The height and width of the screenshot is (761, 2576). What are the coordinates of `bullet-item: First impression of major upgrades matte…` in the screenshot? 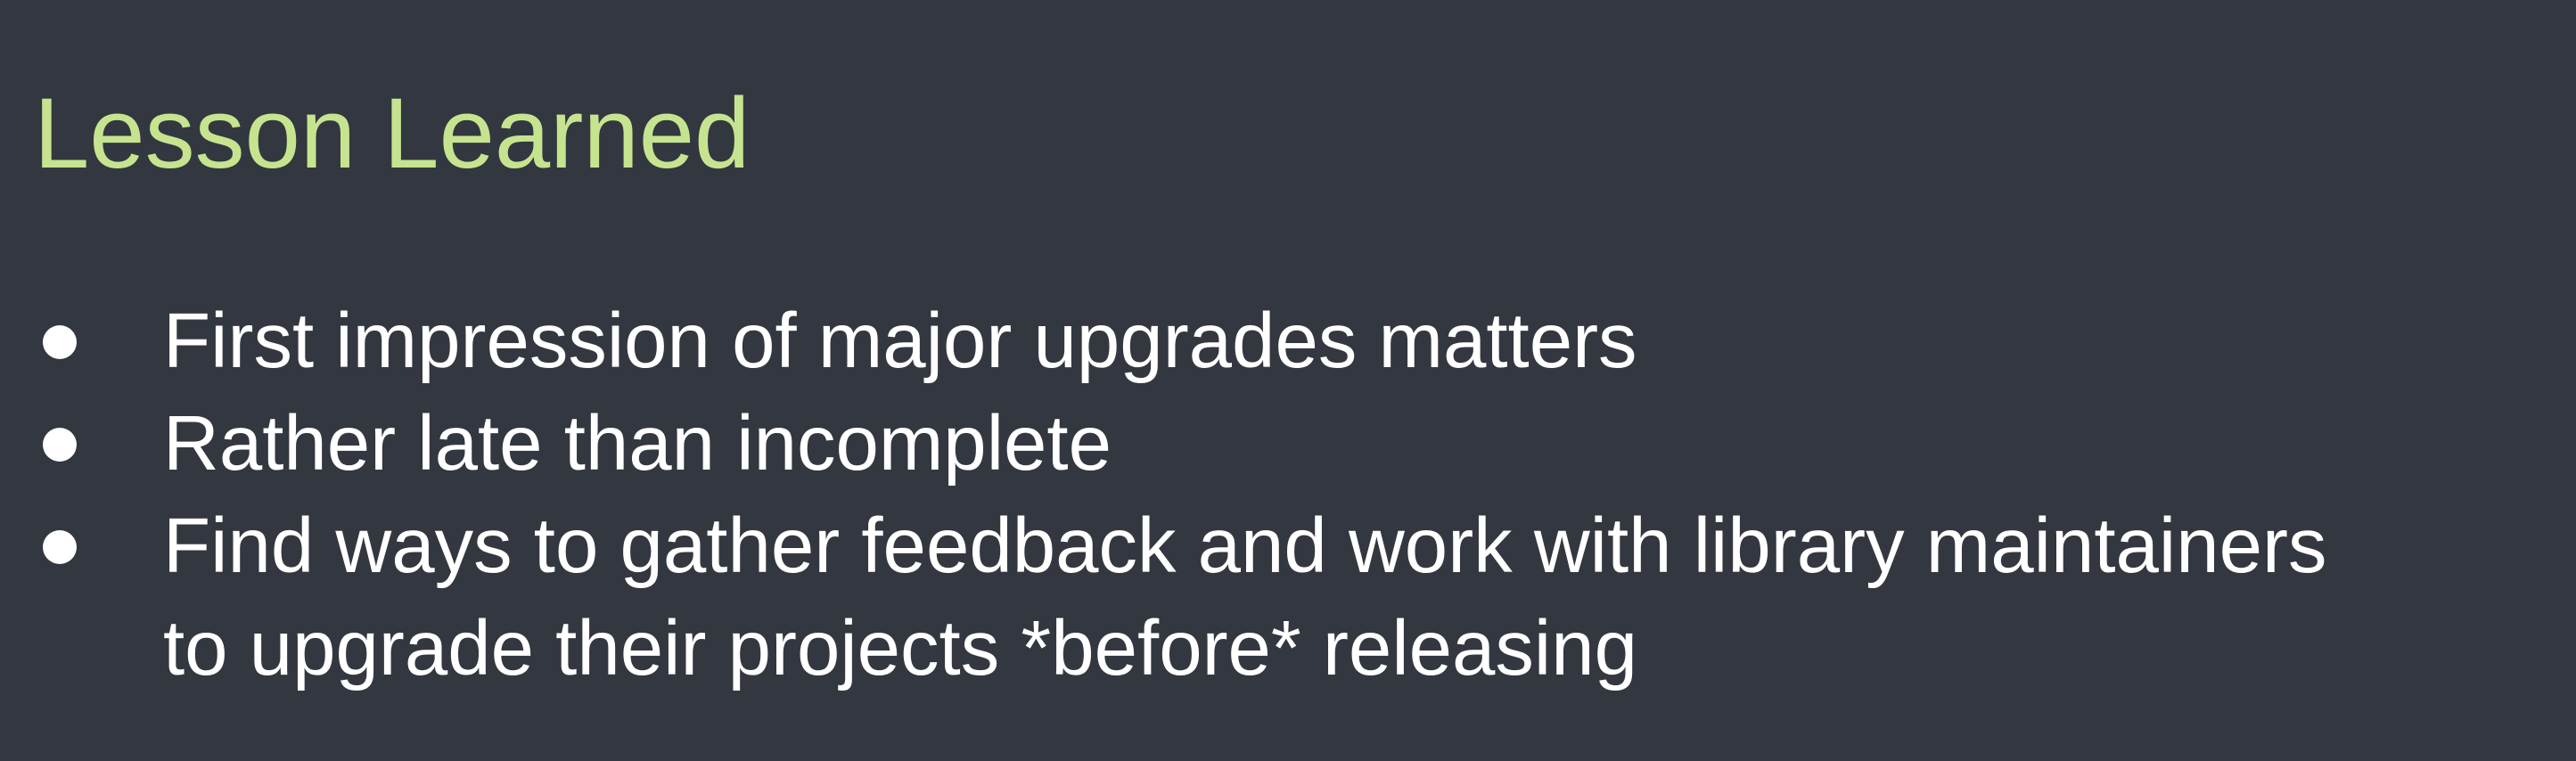 It's located at (1163, 341).